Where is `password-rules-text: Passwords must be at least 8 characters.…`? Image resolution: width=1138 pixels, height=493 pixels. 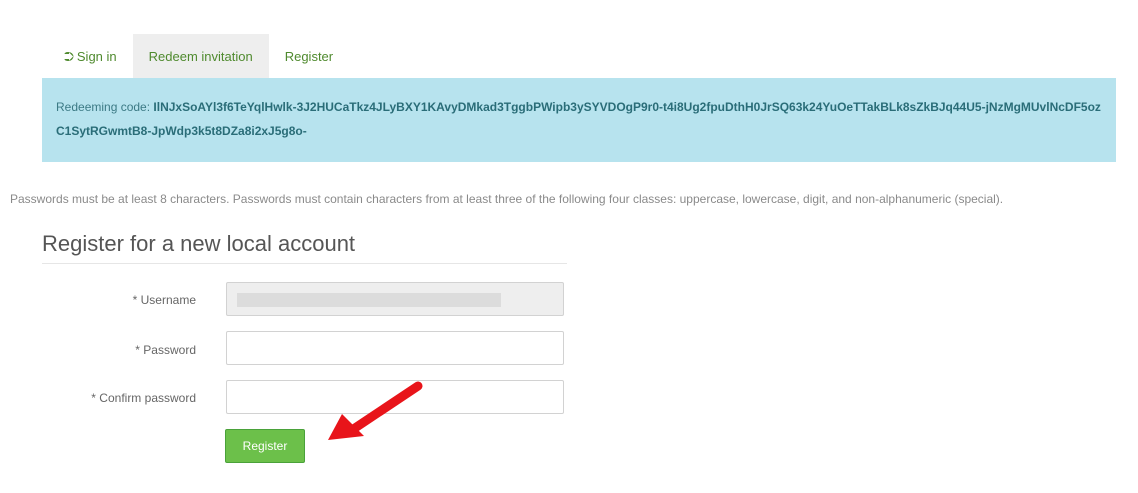
password-rules-text: Passwords must be at least 8 characters.… is located at coordinates (507, 199).